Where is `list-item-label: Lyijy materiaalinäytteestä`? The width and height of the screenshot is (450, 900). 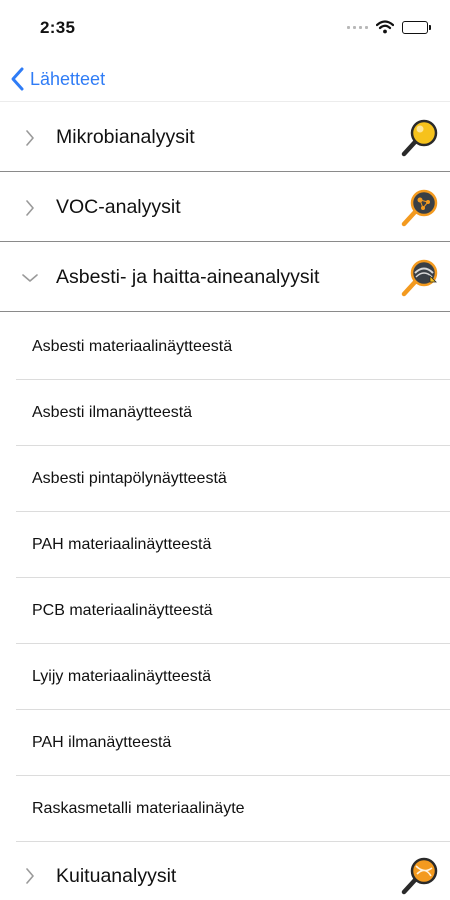
list-item-label: Lyijy materiaalinäytteestä is located at coordinates (122, 676).